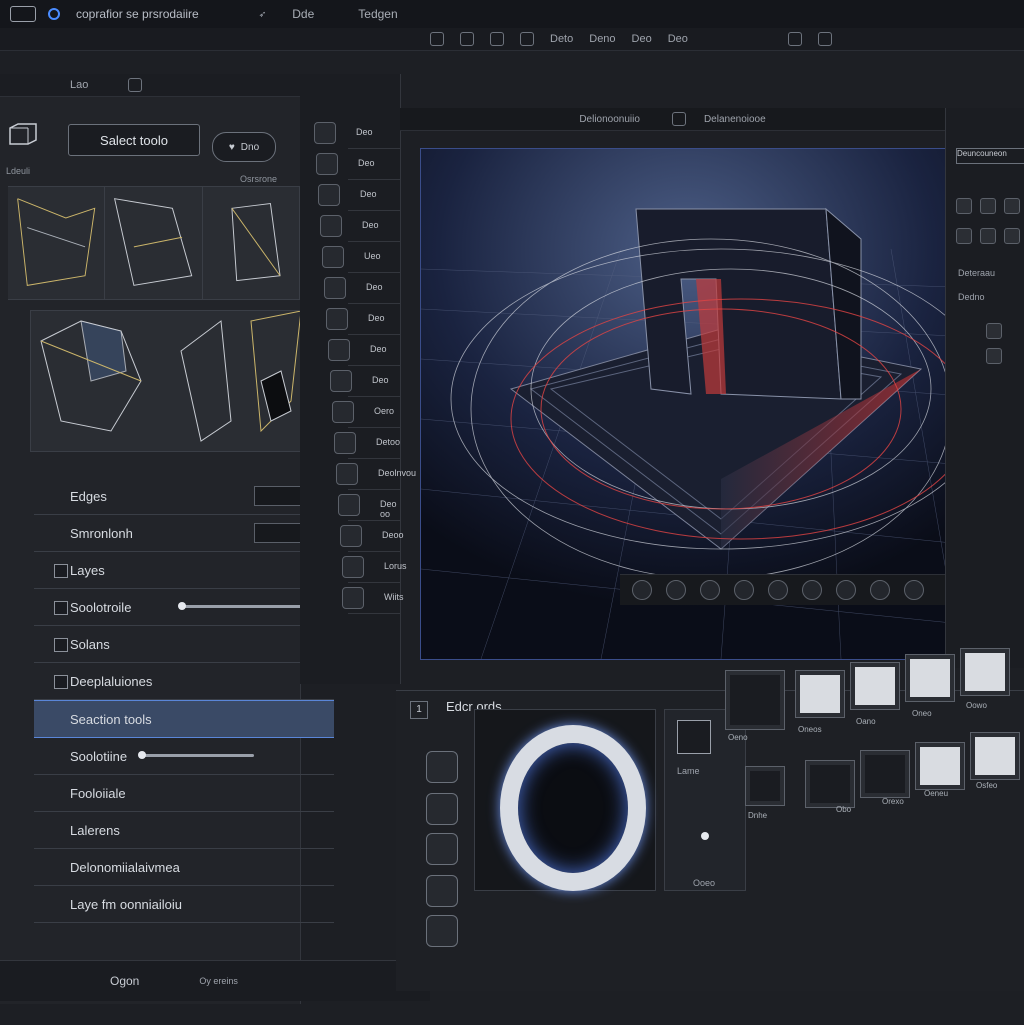 The height and width of the screenshot is (1025, 1024). What do you see at coordinates (561, 39) in the screenshot?
I see `toolstrip-item-1: Deto` at bounding box center [561, 39].